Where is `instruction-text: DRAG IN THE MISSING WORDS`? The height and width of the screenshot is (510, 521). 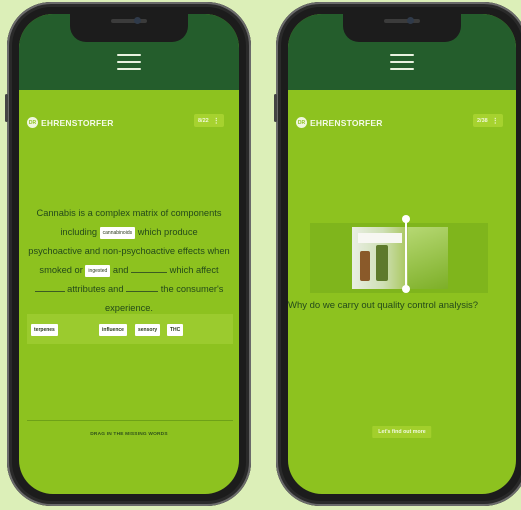
instruction-text: DRAG IN THE MISSING WORDS is located at coordinates (129, 434).